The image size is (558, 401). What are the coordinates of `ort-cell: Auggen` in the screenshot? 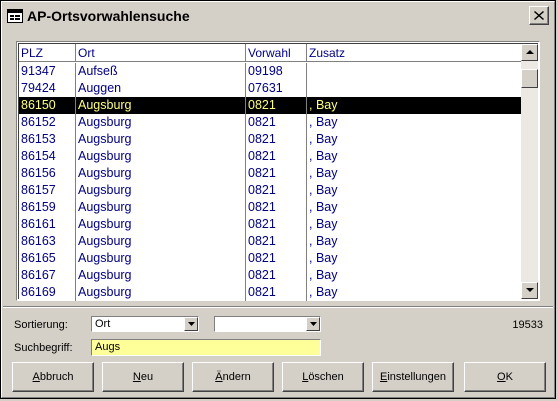 It's located at (161, 88).